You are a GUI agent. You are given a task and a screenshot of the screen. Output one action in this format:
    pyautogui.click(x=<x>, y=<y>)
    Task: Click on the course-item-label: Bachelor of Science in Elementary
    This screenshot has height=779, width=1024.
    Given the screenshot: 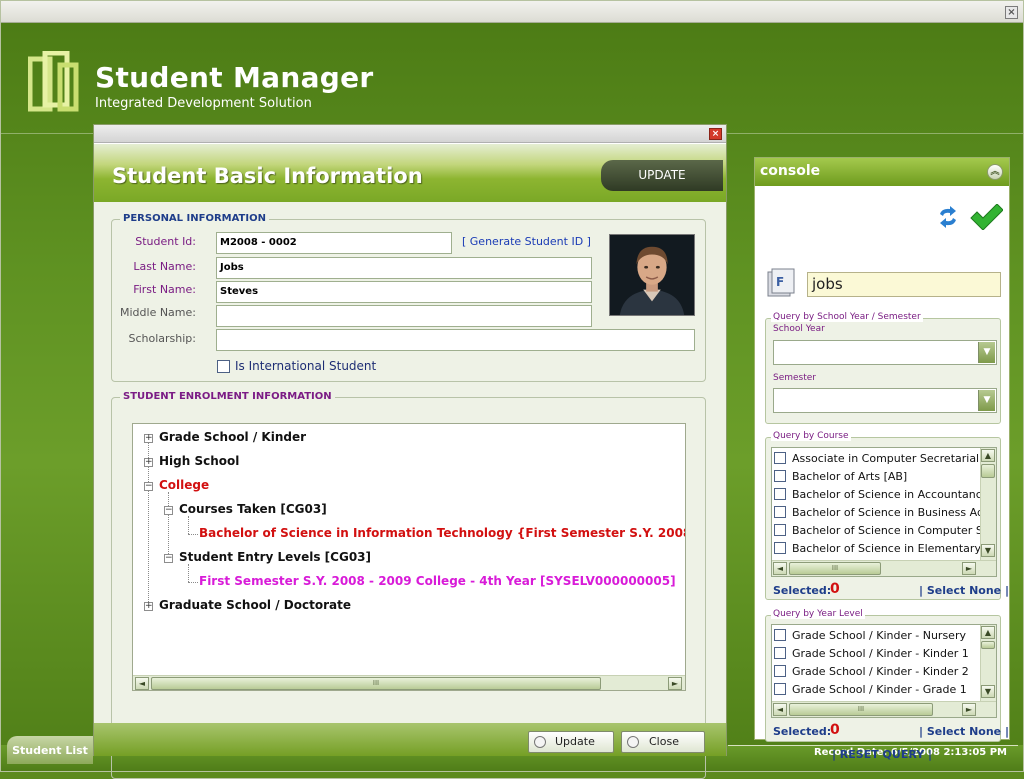 What is the action you would take?
    pyautogui.click(x=886, y=548)
    